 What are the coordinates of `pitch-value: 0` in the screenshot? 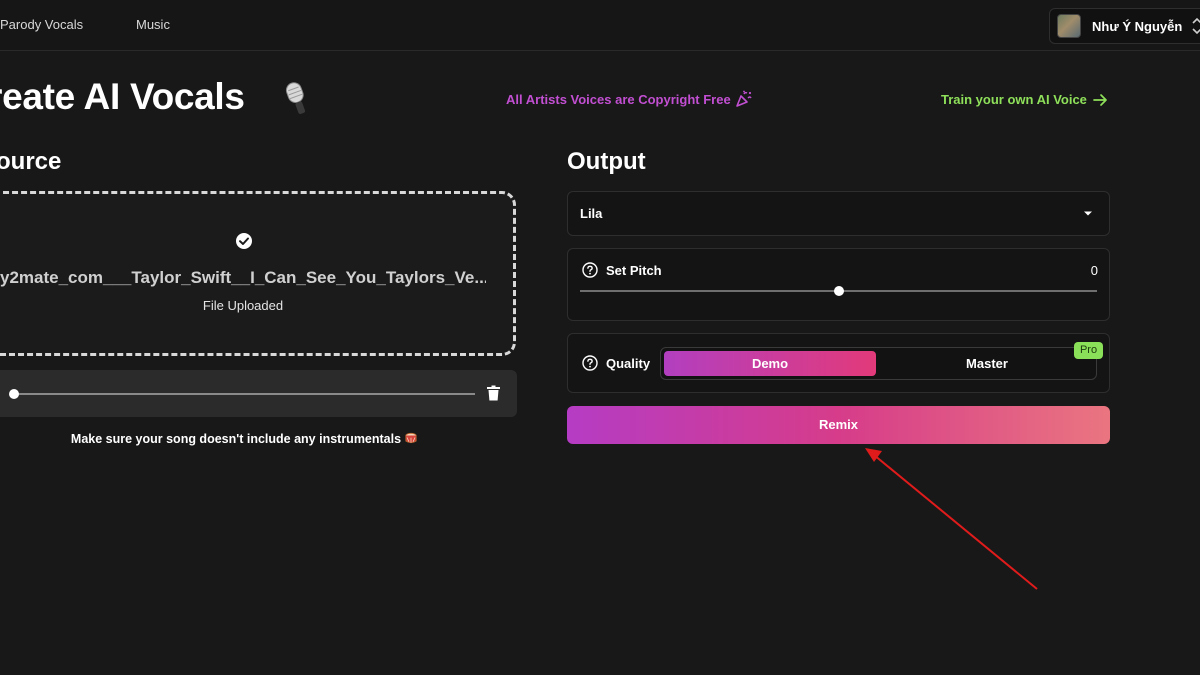 It's located at (1094, 270).